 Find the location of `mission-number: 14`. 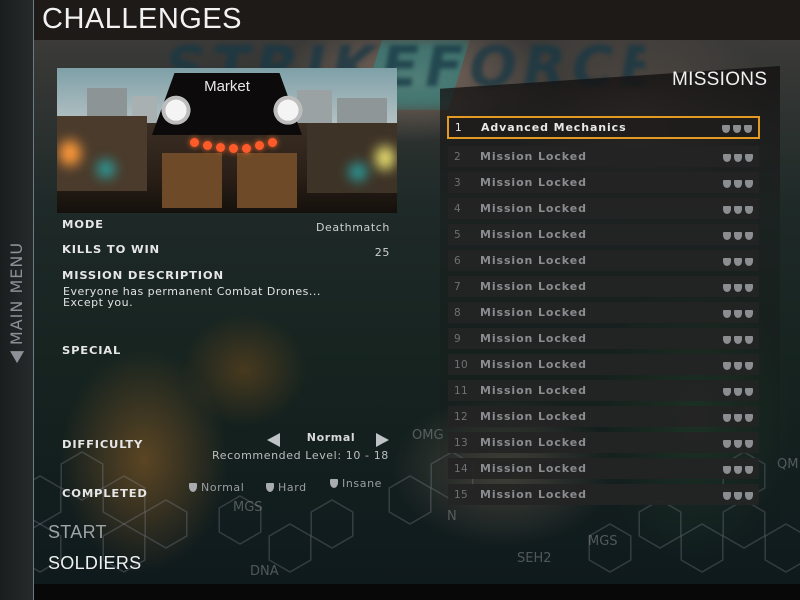

mission-number: 14 is located at coordinates (461, 468).